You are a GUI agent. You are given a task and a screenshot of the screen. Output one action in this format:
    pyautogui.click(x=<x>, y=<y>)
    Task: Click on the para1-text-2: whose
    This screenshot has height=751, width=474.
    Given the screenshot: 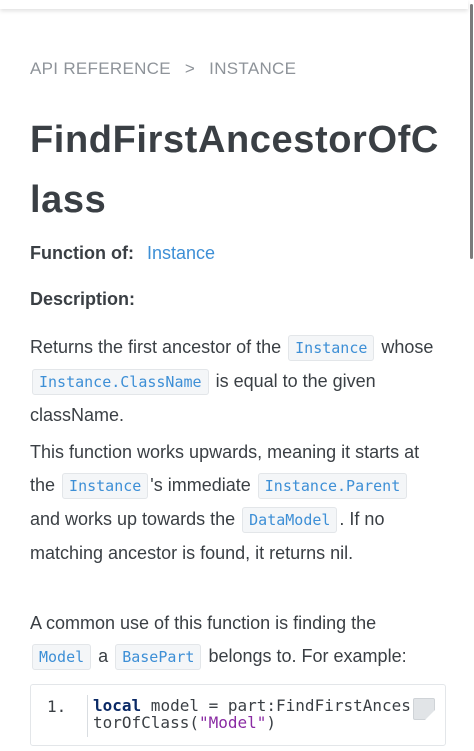 What is the action you would take?
    pyautogui.click(x=407, y=347)
    